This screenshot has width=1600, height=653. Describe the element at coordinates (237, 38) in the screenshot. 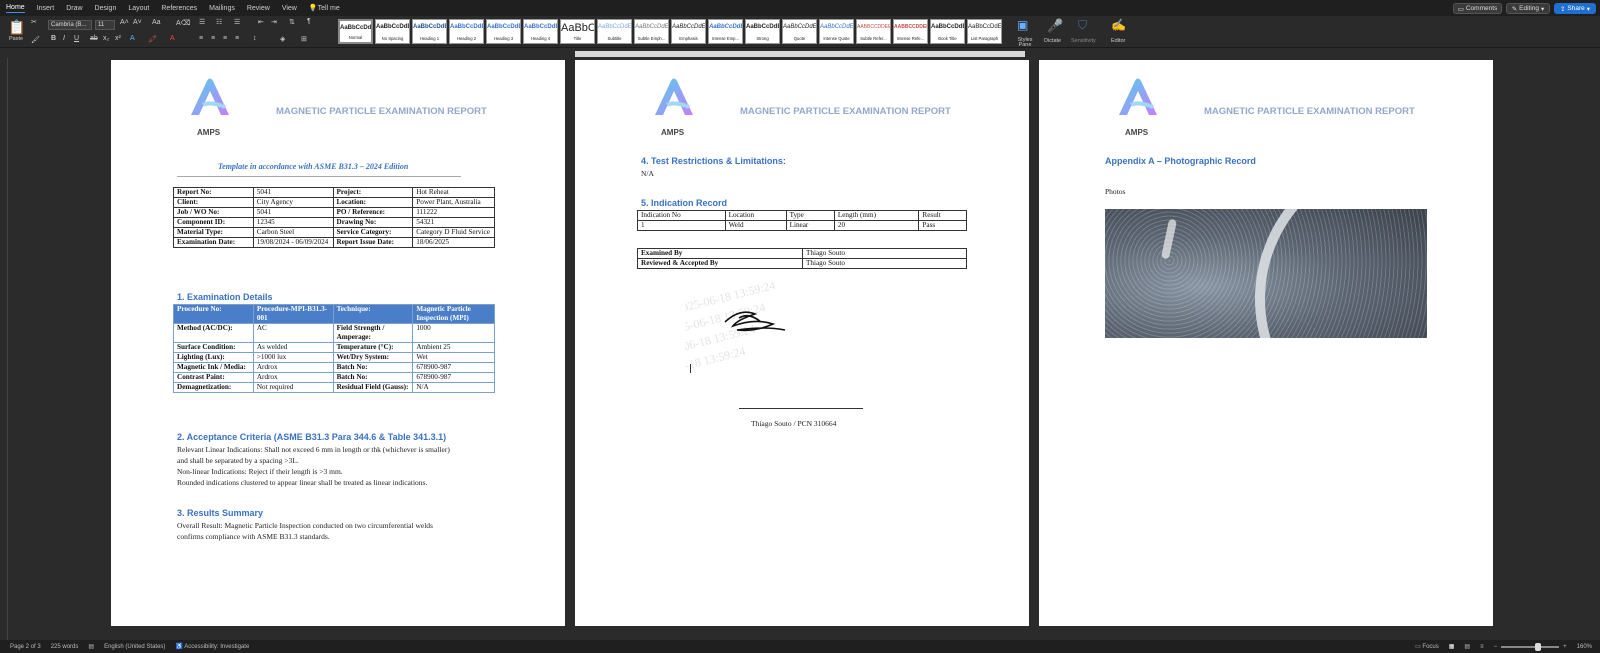

I see `justify-icon: ≡` at that location.